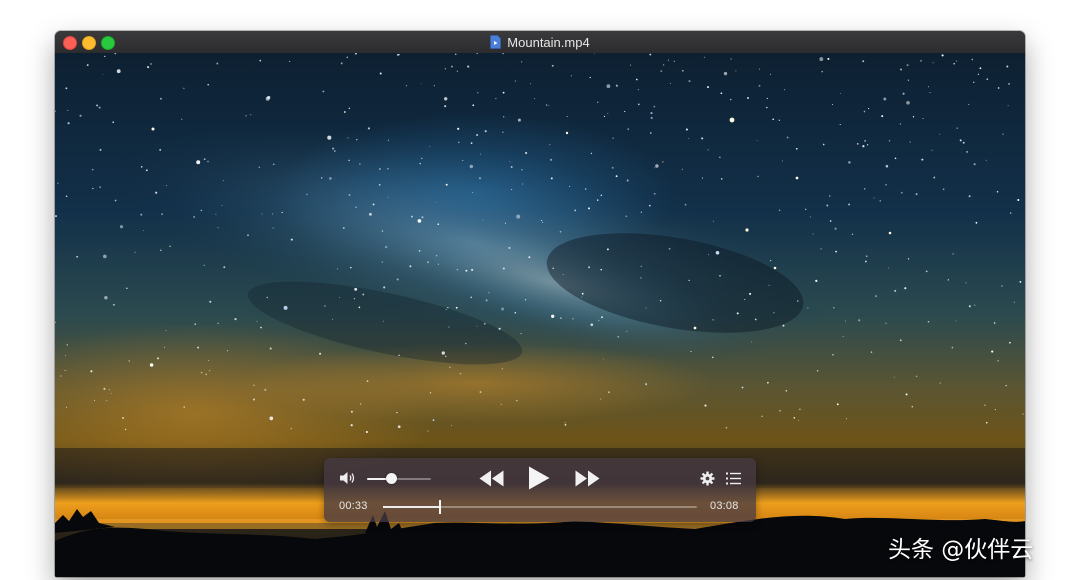 Image resolution: width=1080 pixels, height=580 pixels. I want to click on playback-hud: 00:33 03:08, so click(540, 490).